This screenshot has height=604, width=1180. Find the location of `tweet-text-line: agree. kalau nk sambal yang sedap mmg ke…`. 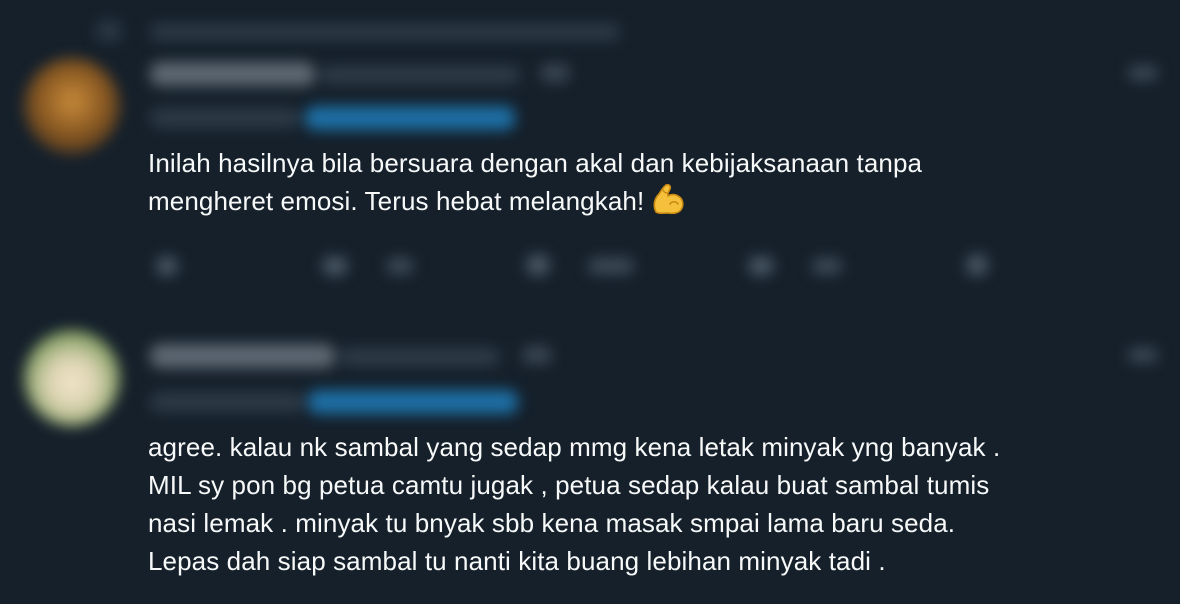

tweet-text-line: agree. kalau nk sambal yang sedap mmg ke… is located at coordinates (574, 447).